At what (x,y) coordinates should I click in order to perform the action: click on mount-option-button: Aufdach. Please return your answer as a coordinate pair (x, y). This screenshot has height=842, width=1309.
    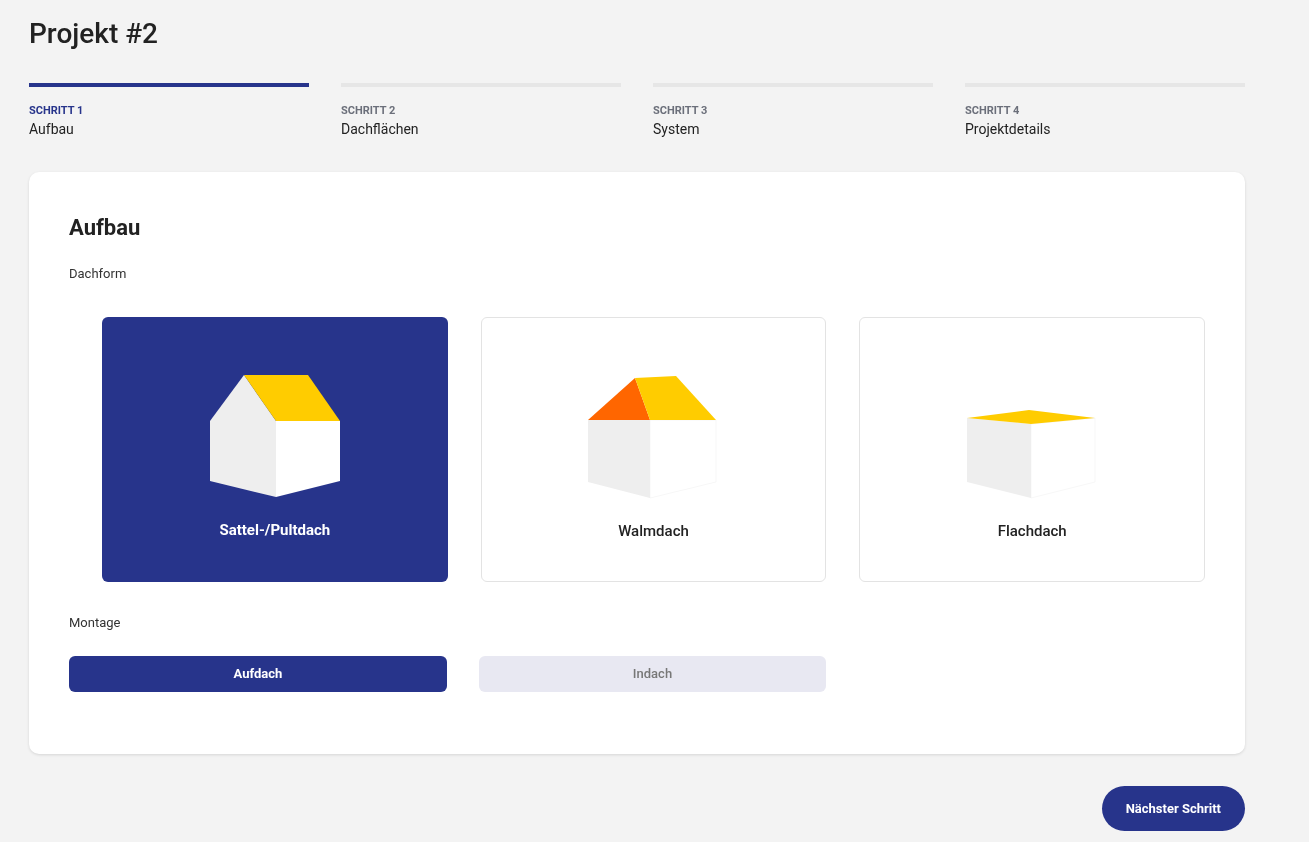
    Looking at the image, I should click on (258, 674).